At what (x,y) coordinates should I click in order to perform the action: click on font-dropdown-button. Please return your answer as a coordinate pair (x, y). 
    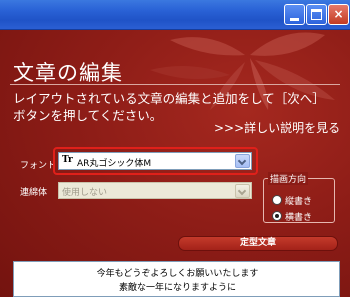
    Looking at the image, I should click on (242, 161).